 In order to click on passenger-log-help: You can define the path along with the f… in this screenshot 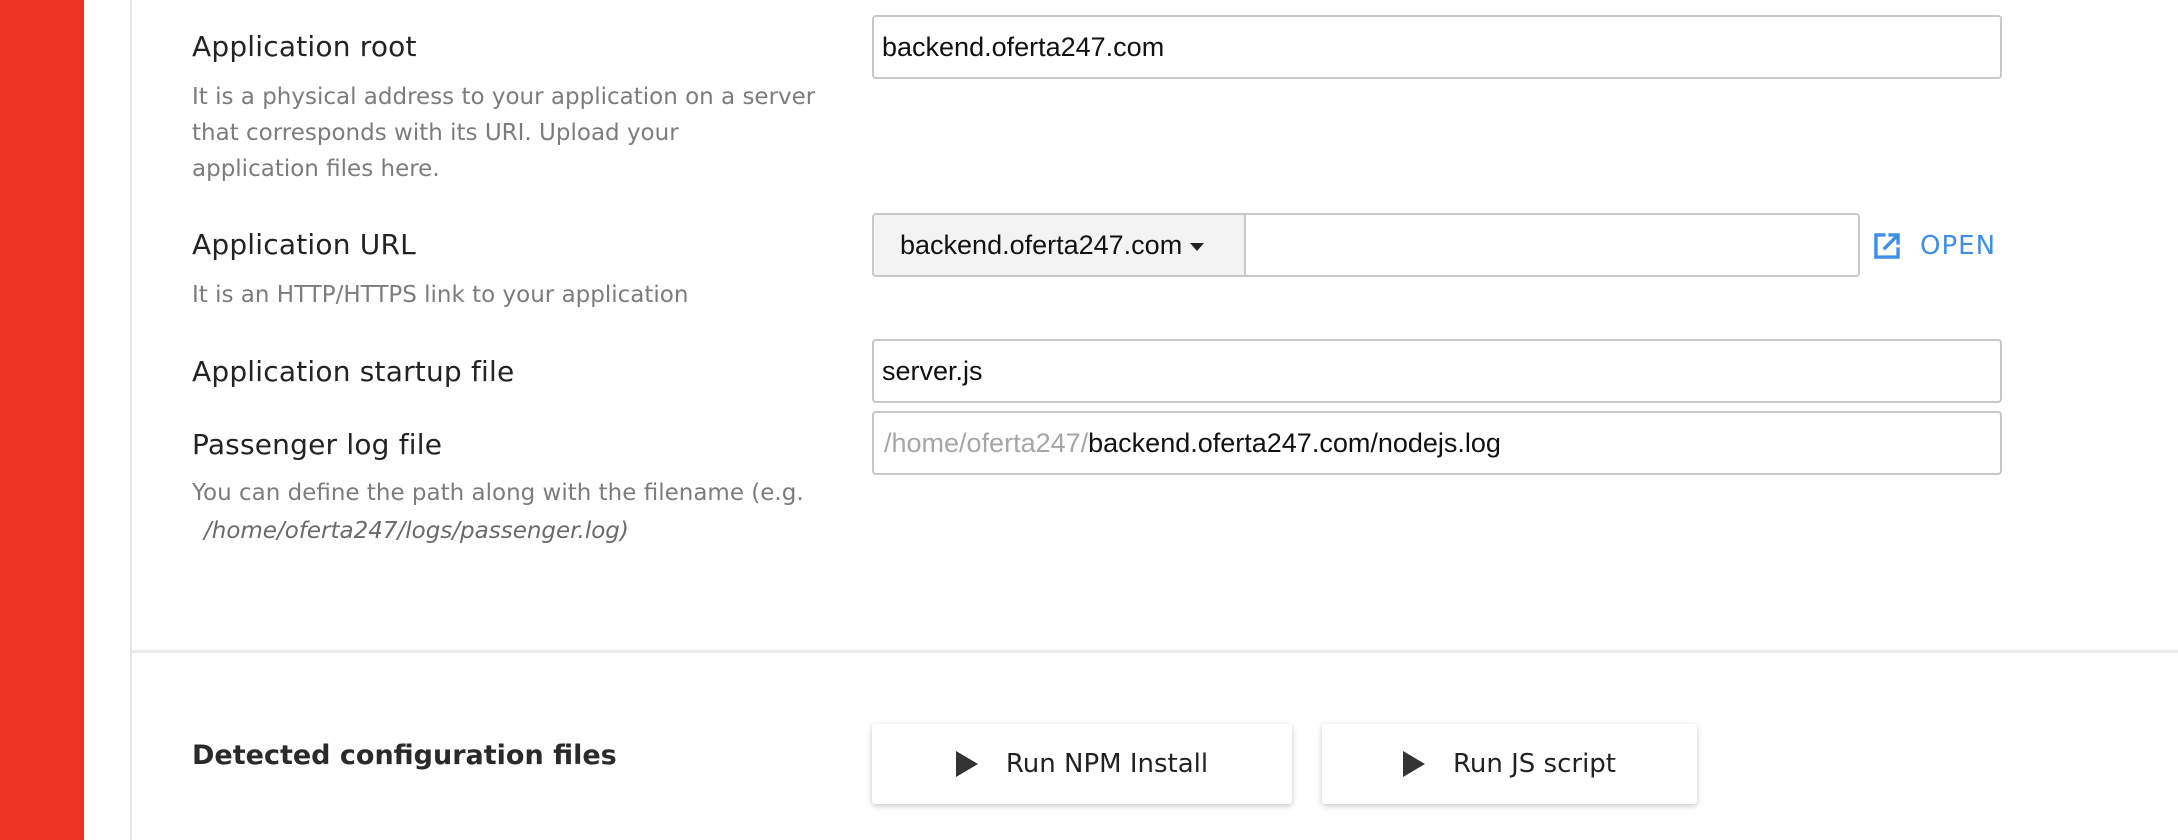, I will do `click(498, 512)`.